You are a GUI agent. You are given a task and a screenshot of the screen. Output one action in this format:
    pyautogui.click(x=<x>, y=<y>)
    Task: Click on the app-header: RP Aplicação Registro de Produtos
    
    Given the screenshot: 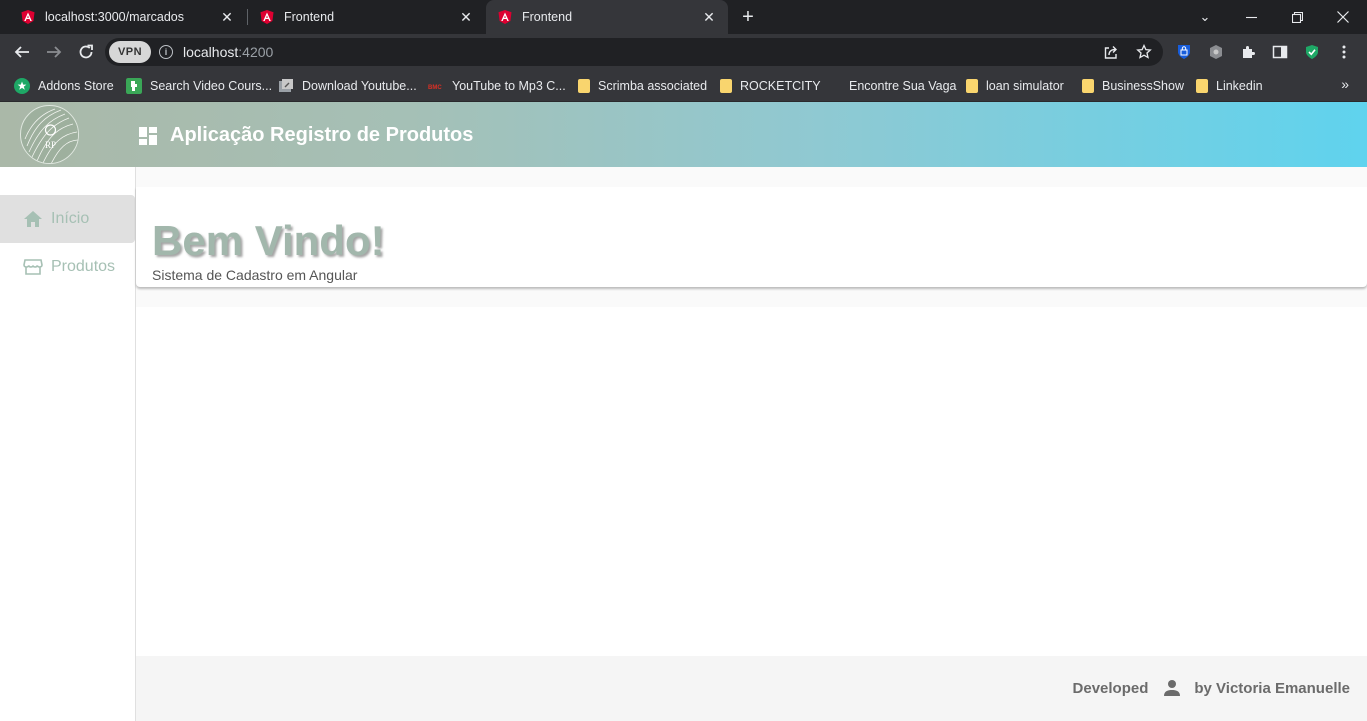 What is the action you would take?
    pyautogui.click(x=683, y=134)
    